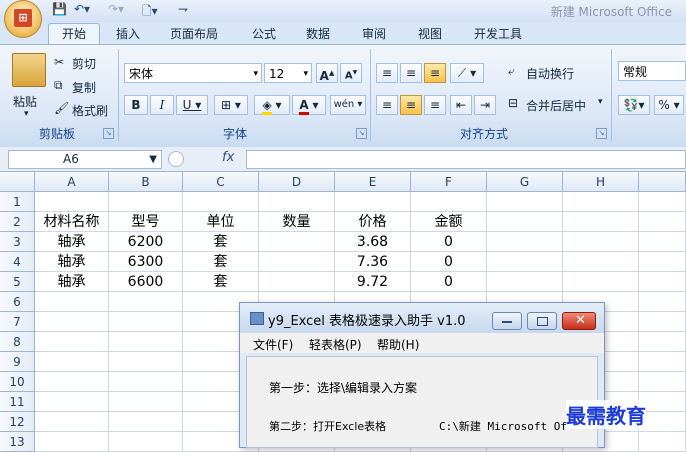 The image size is (686, 452). Describe the element at coordinates (542, 321) in the screenshot. I see `maximize-button` at that location.